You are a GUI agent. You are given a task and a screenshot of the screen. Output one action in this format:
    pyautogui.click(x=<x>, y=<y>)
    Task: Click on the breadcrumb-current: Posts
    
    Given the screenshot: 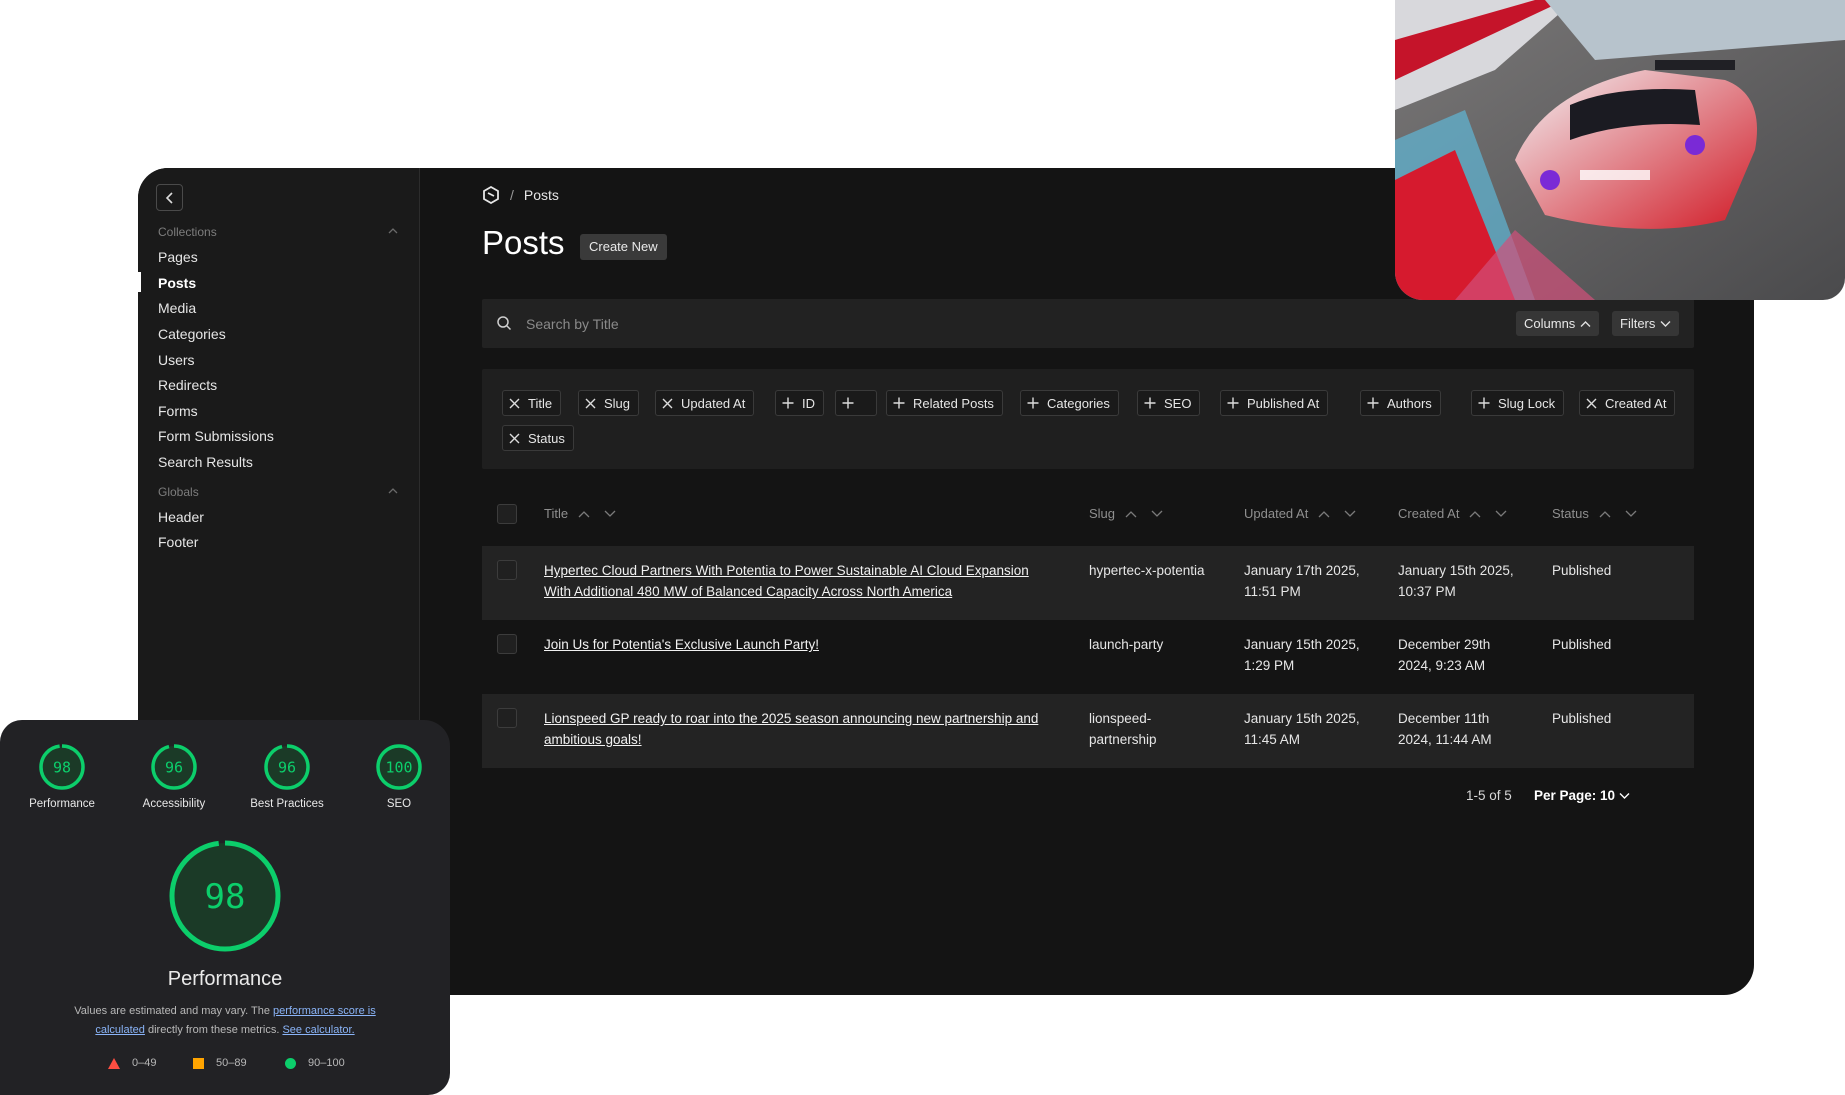 What is the action you would take?
    pyautogui.click(x=541, y=195)
    